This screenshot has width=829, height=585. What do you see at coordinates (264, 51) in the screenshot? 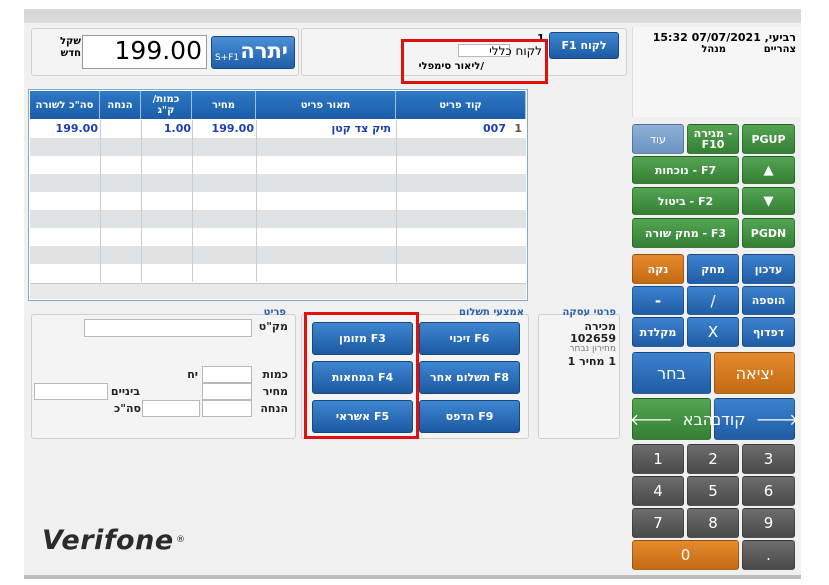
I see `balance-label: יתרה` at bounding box center [264, 51].